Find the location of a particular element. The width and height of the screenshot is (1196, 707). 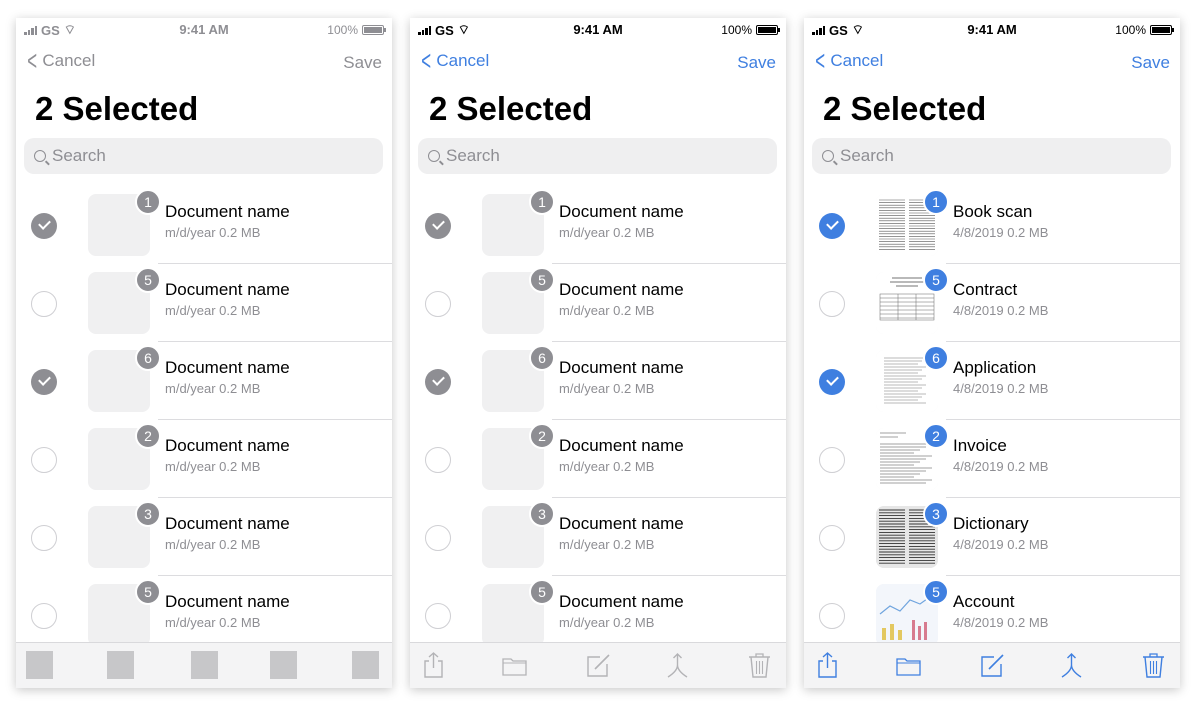

document-name: Dictionary is located at coordinates (991, 523).